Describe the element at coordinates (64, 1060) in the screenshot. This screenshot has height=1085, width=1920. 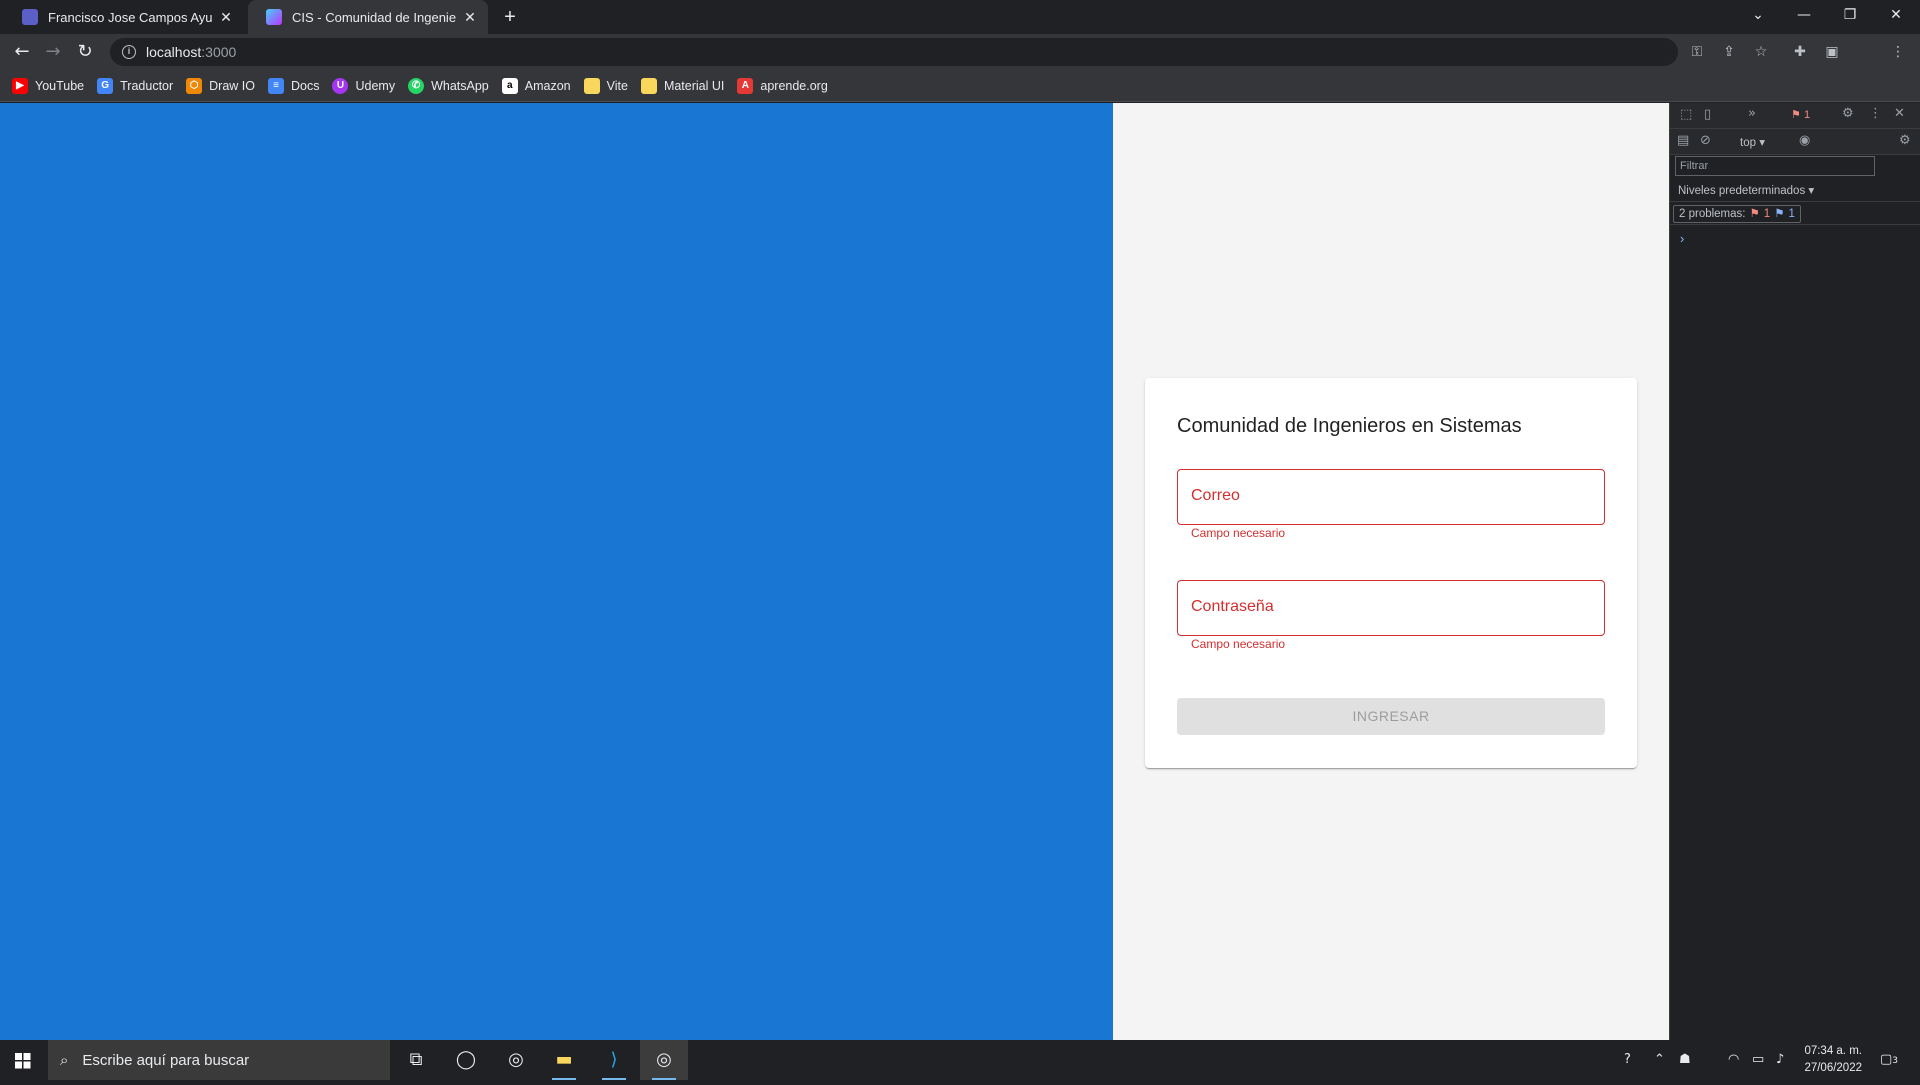
I see `search-icon: ⌕` at that location.